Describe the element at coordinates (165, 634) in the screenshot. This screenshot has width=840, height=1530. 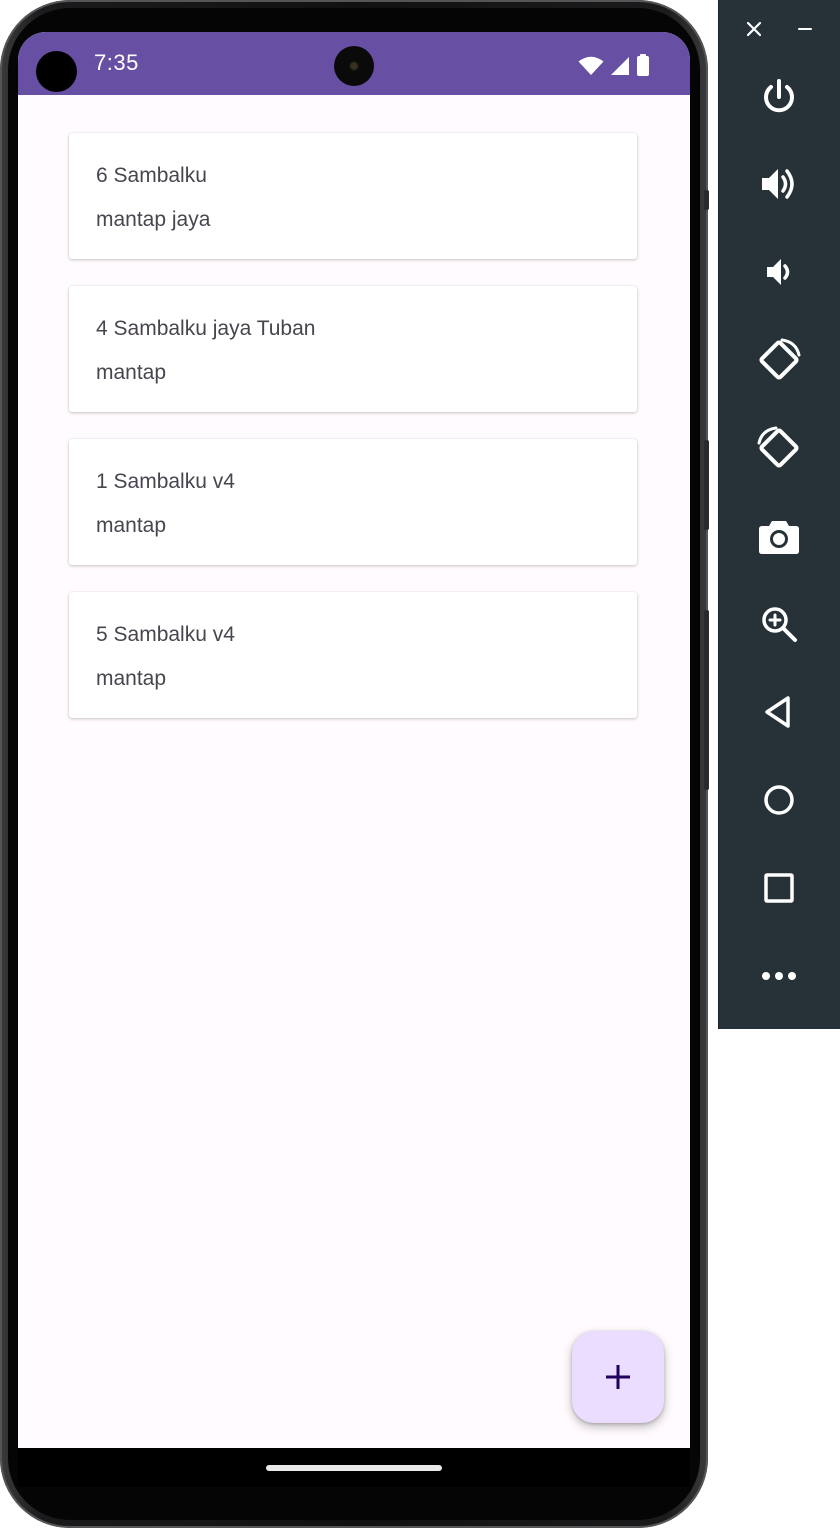
I see `note-title: 5 Sambalku v4` at that location.